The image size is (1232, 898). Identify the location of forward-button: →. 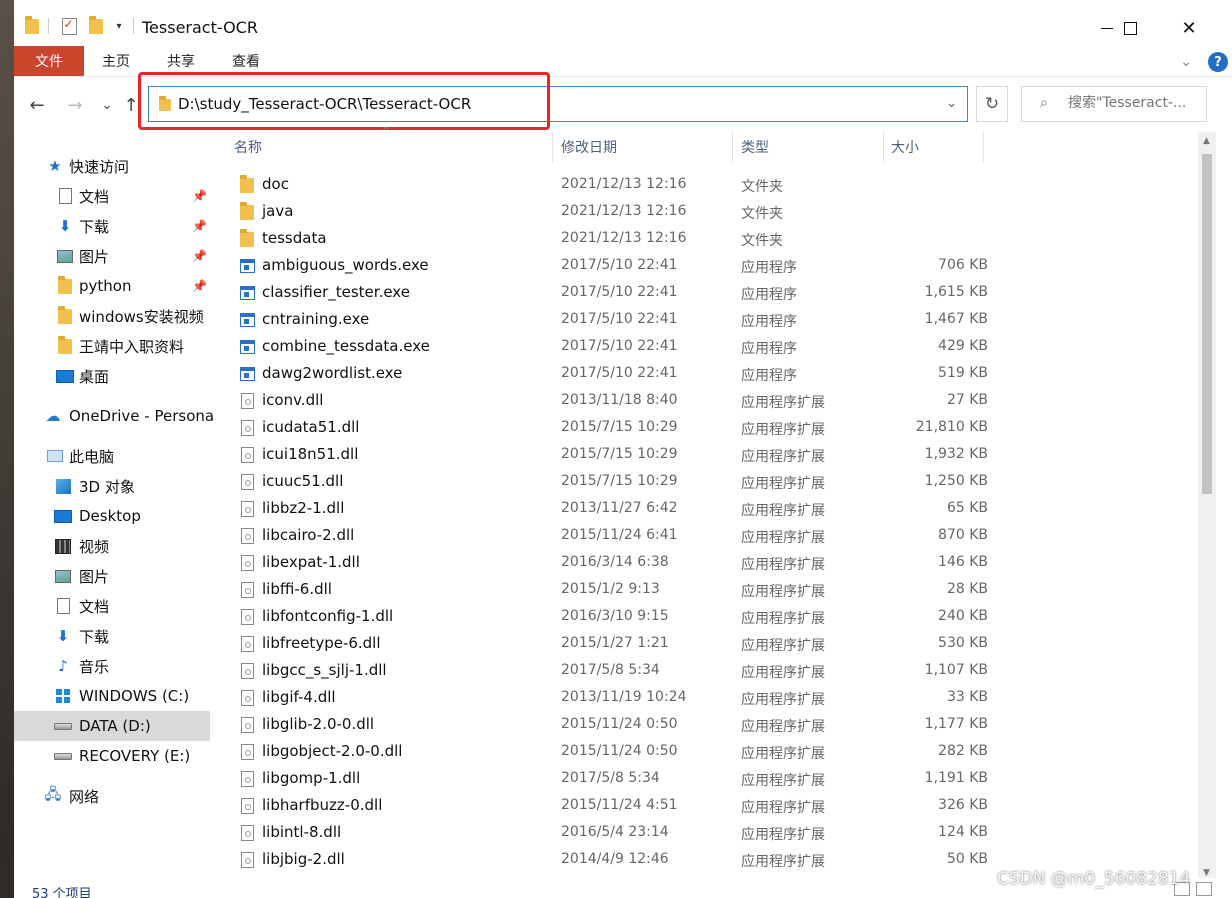
(75, 105).